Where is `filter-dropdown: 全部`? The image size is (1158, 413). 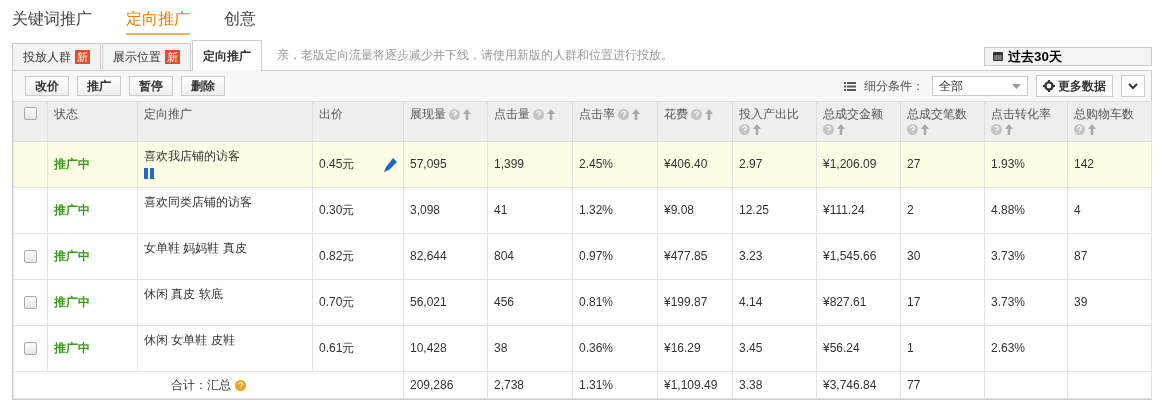
filter-dropdown: 全部 is located at coordinates (980, 86).